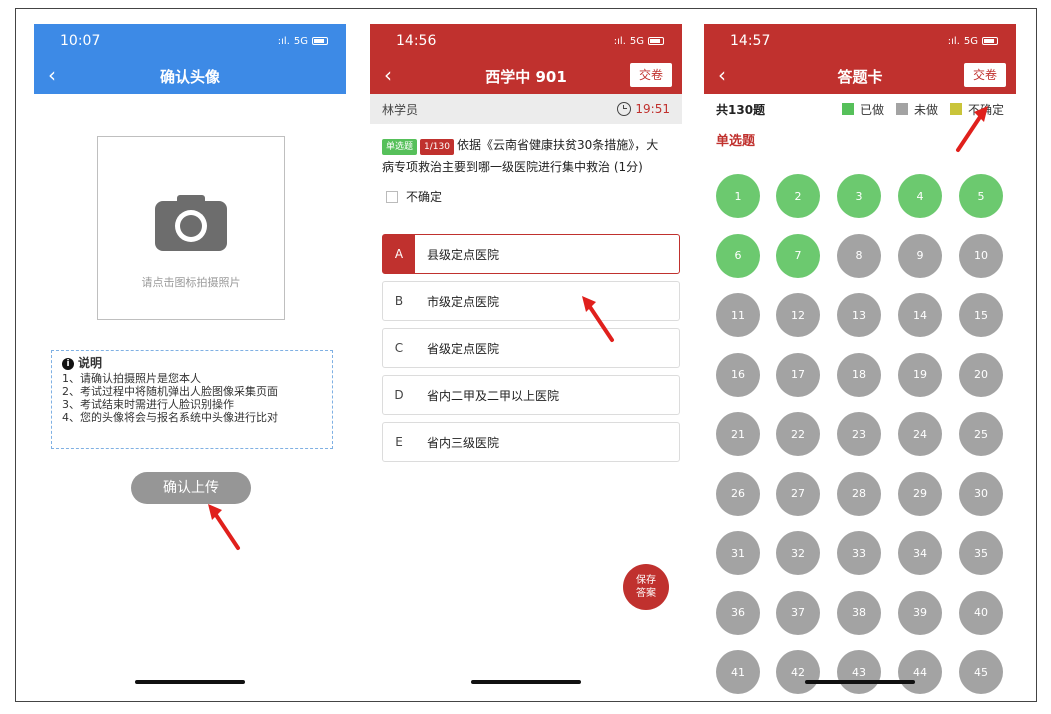 This screenshot has height=714, width=1051. I want to click on question-cell-27: 27, so click(798, 493).